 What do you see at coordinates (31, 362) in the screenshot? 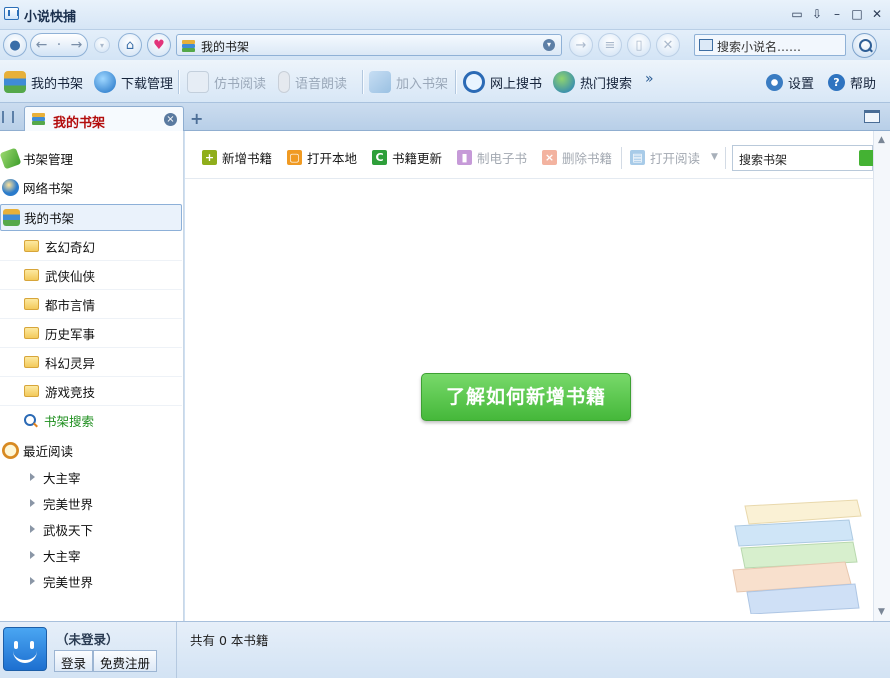
I see `folder-icon` at bounding box center [31, 362].